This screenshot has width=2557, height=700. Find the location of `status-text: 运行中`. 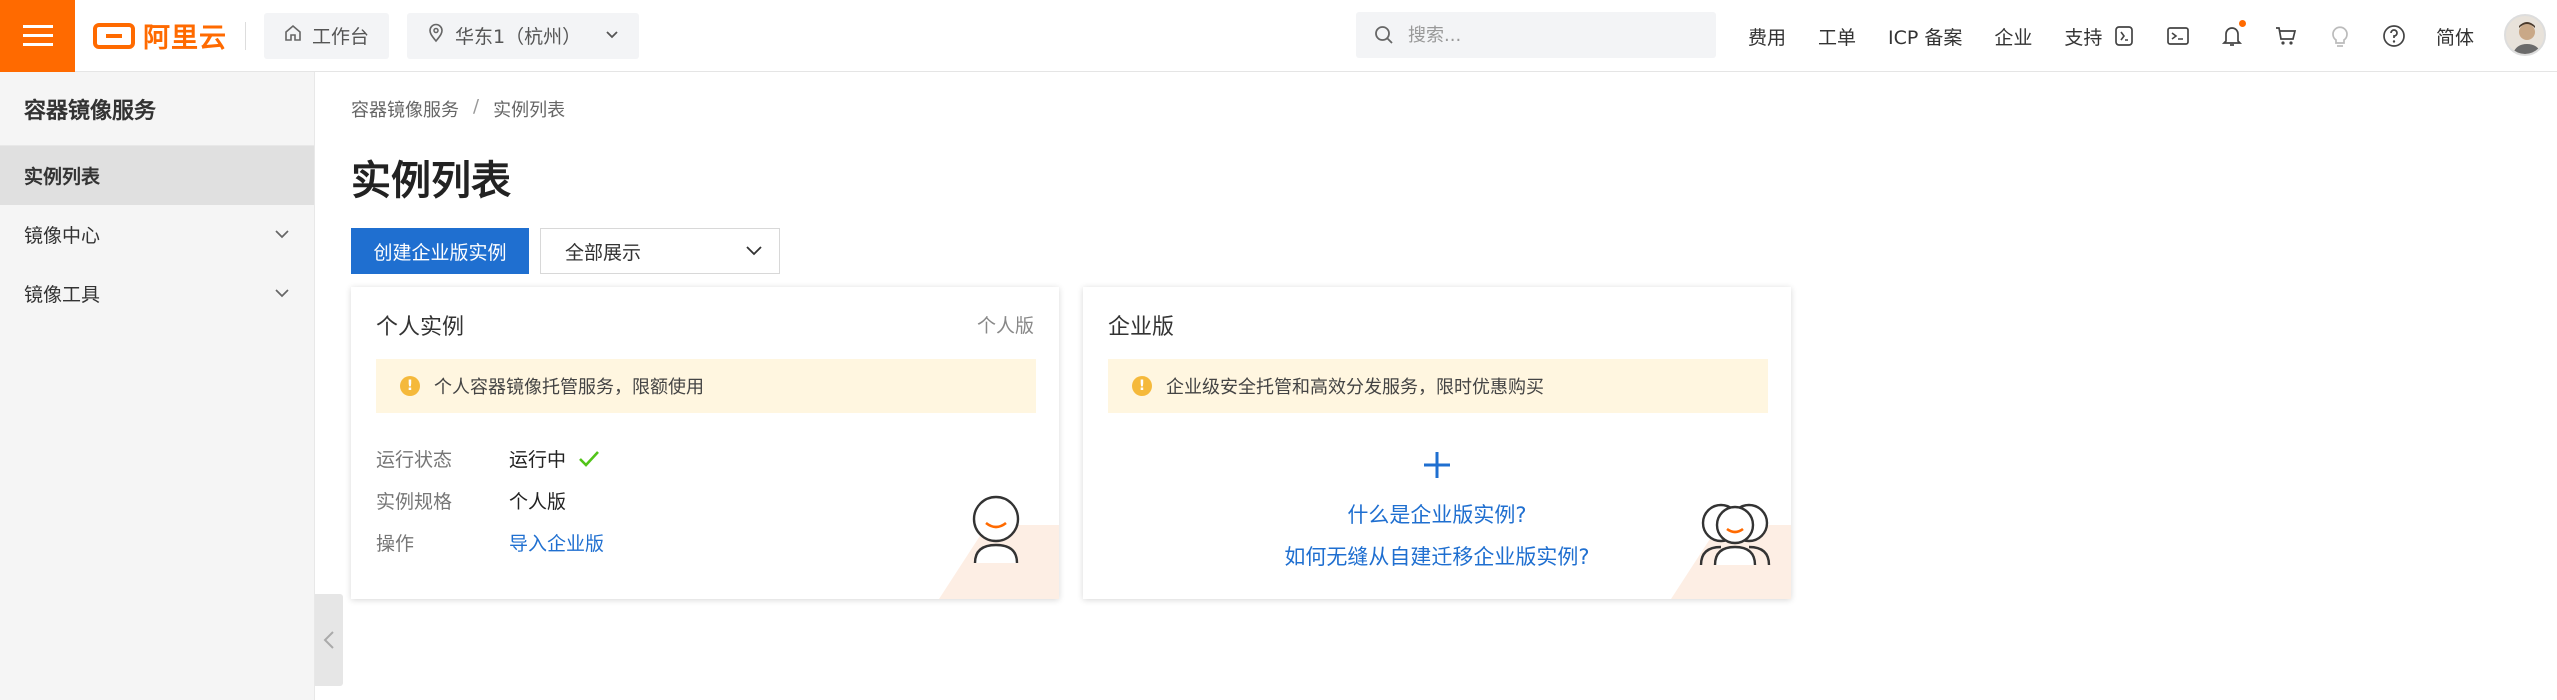

status-text: 运行中 is located at coordinates (538, 460).